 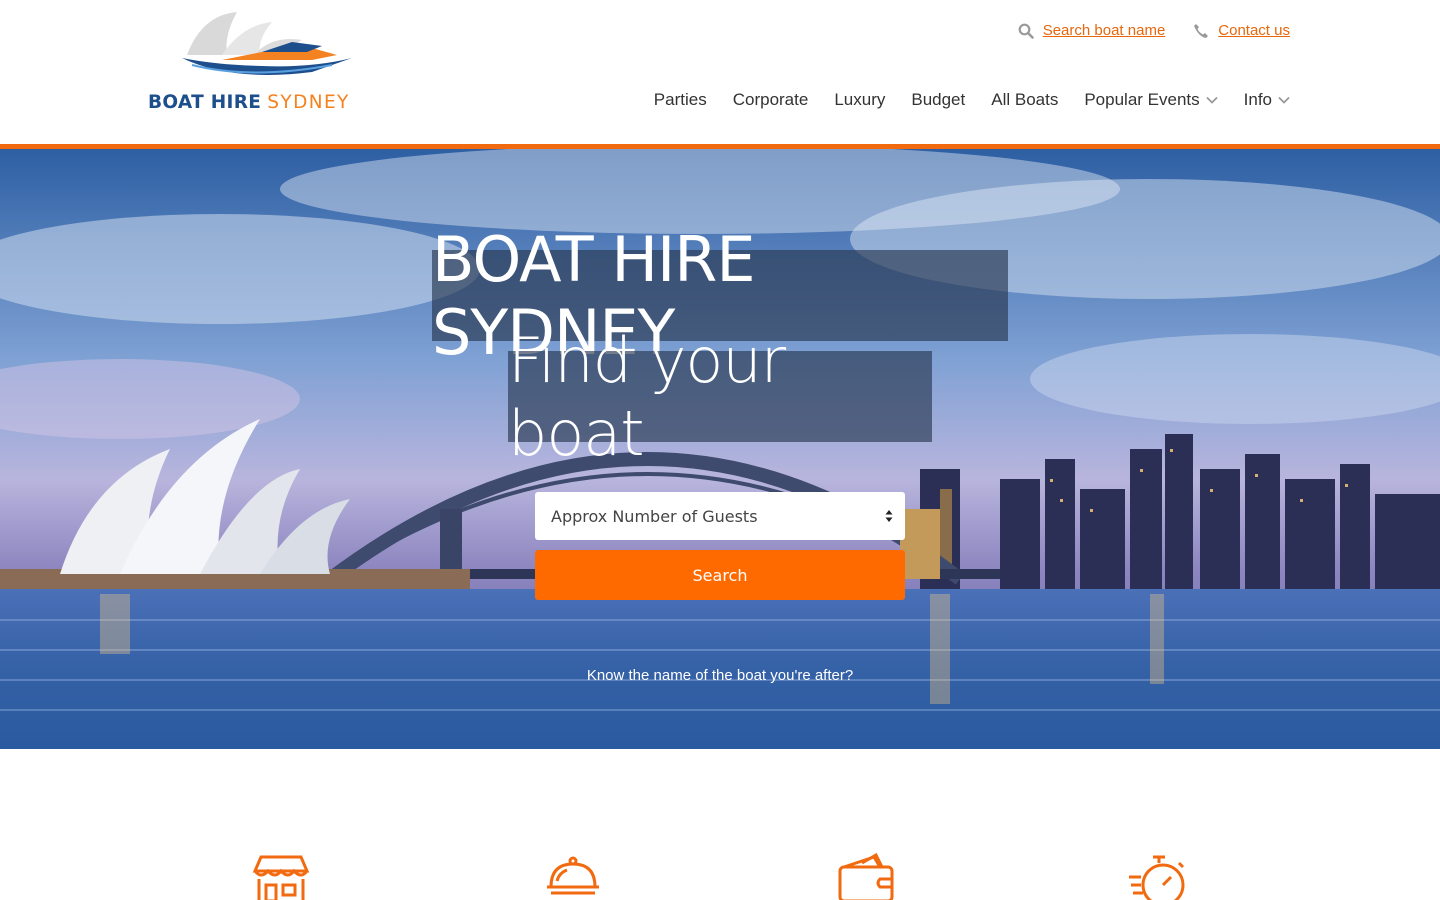 I want to click on brand-logo: BOAT HIRE SYDNEY, so click(x=261, y=64).